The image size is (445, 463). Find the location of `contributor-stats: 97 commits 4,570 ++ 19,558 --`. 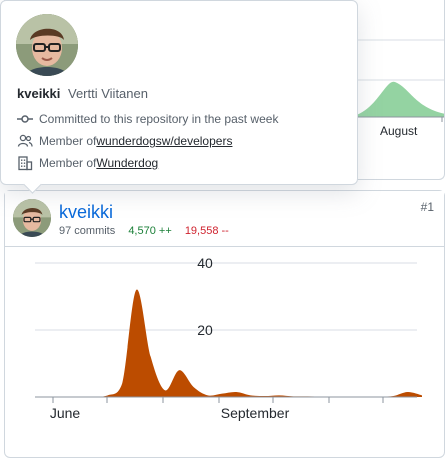

contributor-stats: 97 commits 4,570 ++ 19,558 -- is located at coordinates (144, 231).